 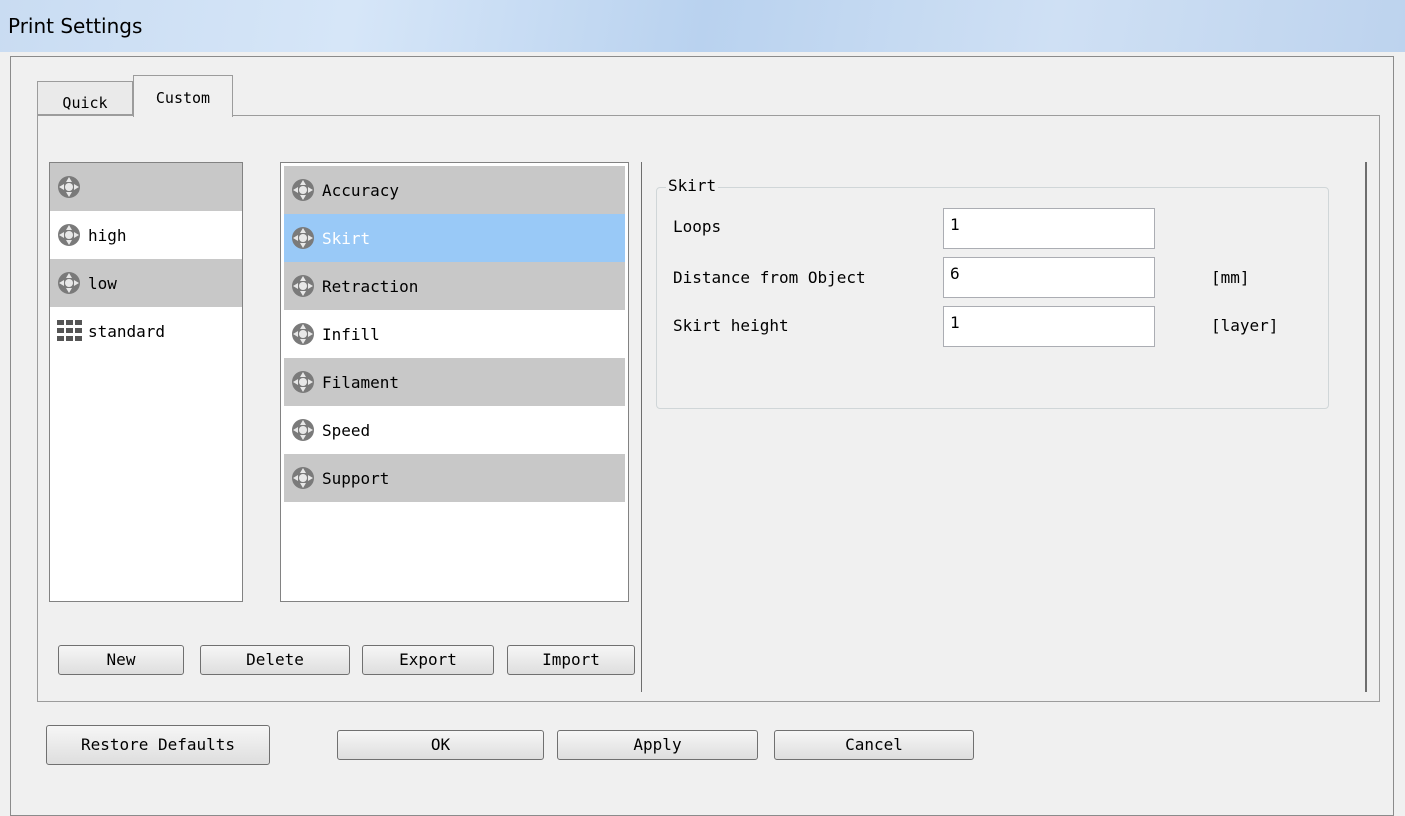 I want to click on loops-label: Loops, so click(x=697, y=226).